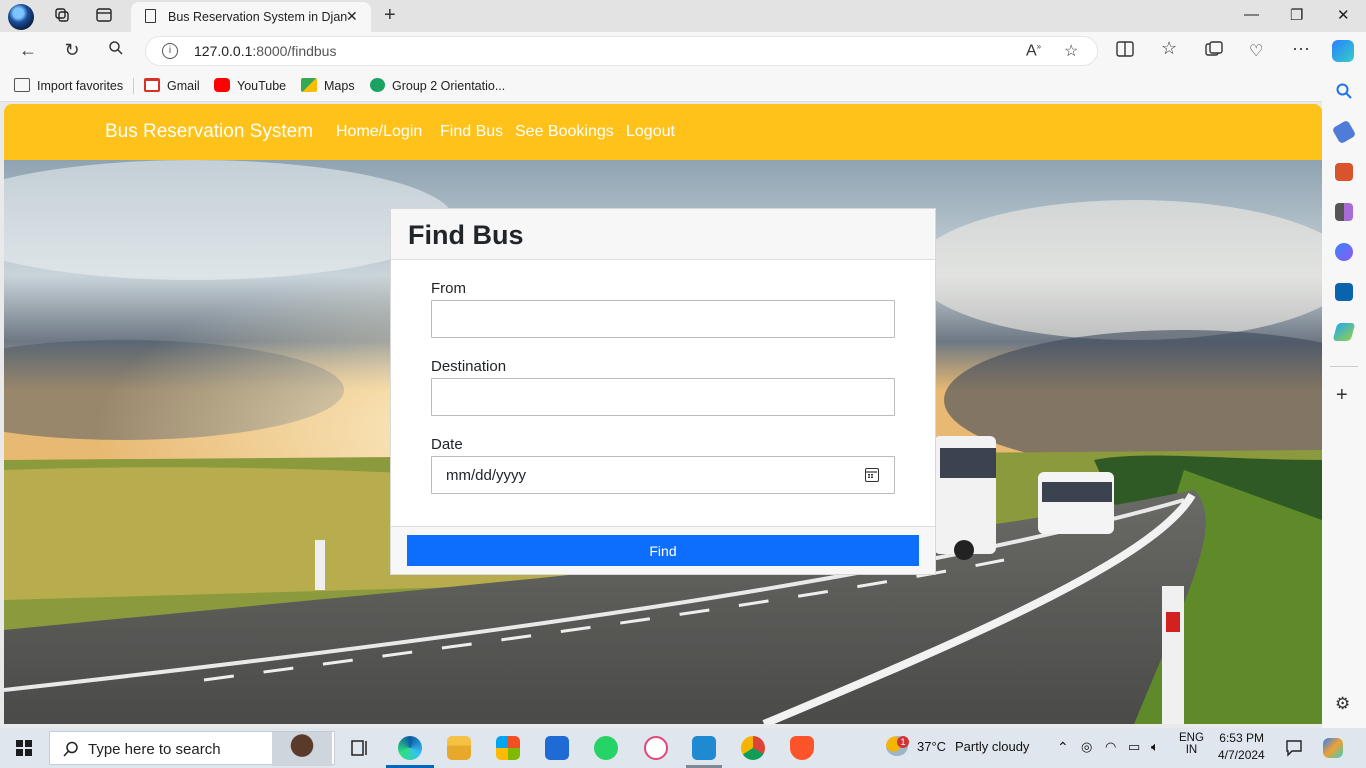 The image size is (1366, 768). Describe the element at coordinates (471, 132) in the screenshot. I see `nav-find-bus: Find Bus` at that location.